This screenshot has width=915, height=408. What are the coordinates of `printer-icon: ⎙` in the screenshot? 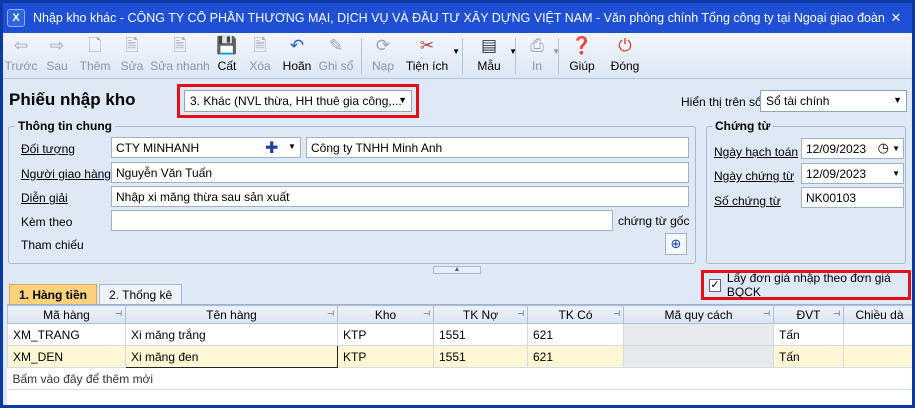 It's located at (537, 45).